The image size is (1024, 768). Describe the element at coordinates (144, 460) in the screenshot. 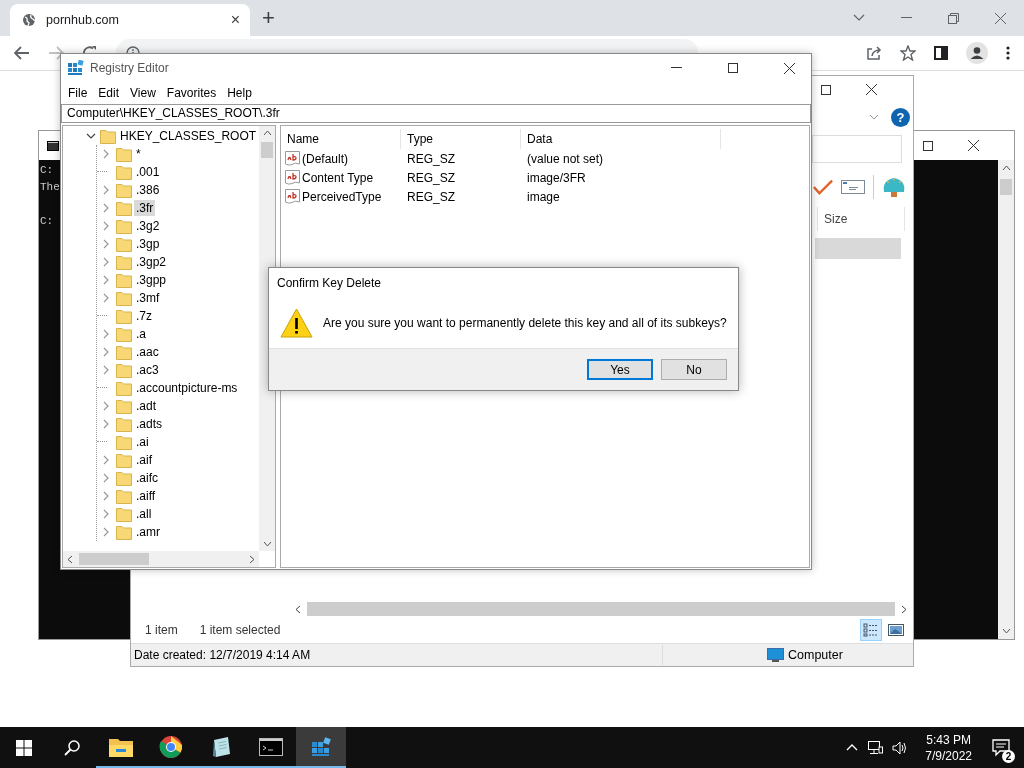

I see `tree-item: .aif` at that location.